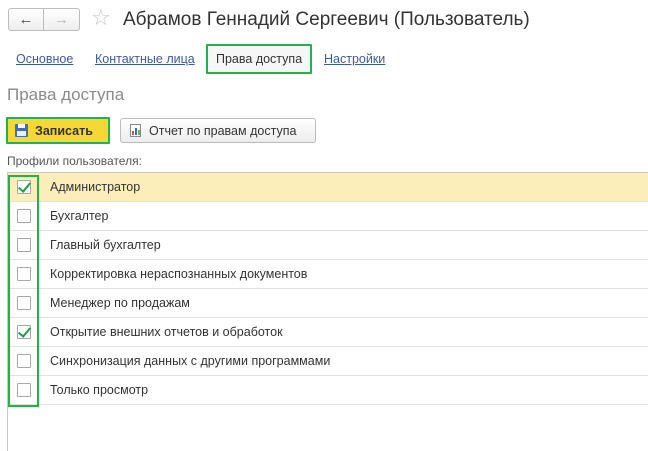 The width and height of the screenshot is (648, 451). I want to click on profile-label: Администратор, so click(95, 186).